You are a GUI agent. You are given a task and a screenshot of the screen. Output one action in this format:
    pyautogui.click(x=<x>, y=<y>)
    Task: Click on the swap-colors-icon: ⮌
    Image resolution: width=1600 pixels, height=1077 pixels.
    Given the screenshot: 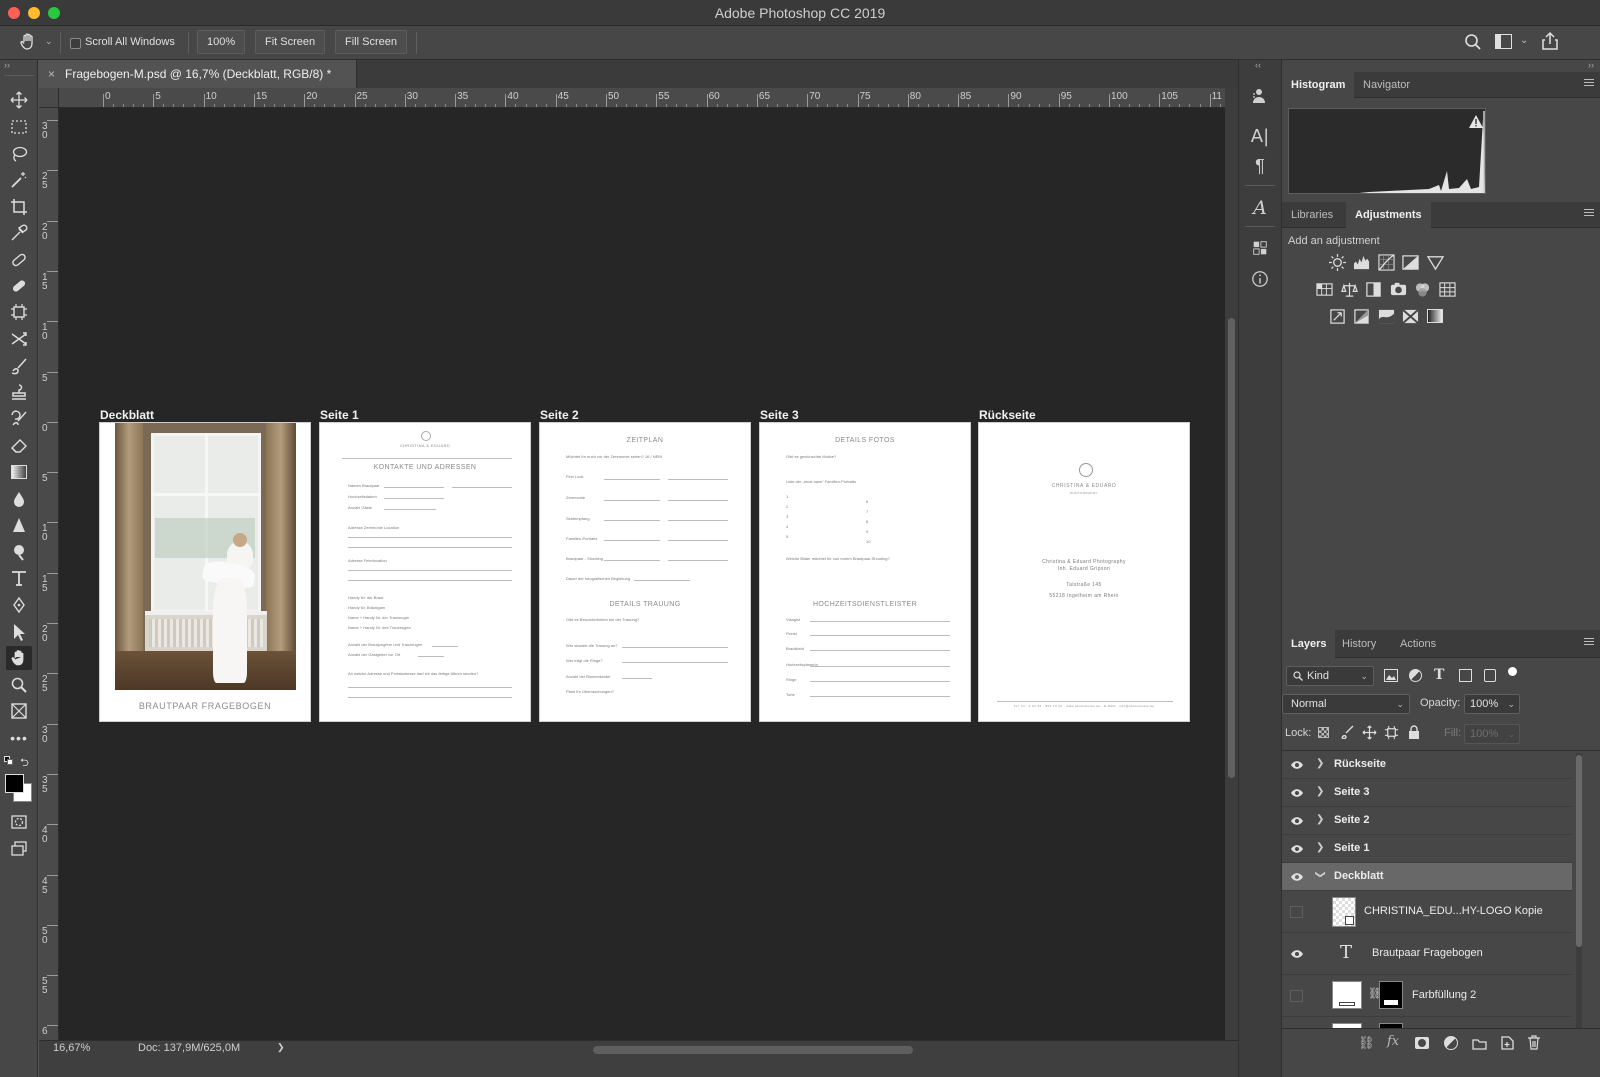 What is the action you would take?
    pyautogui.click(x=24, y=763)
    